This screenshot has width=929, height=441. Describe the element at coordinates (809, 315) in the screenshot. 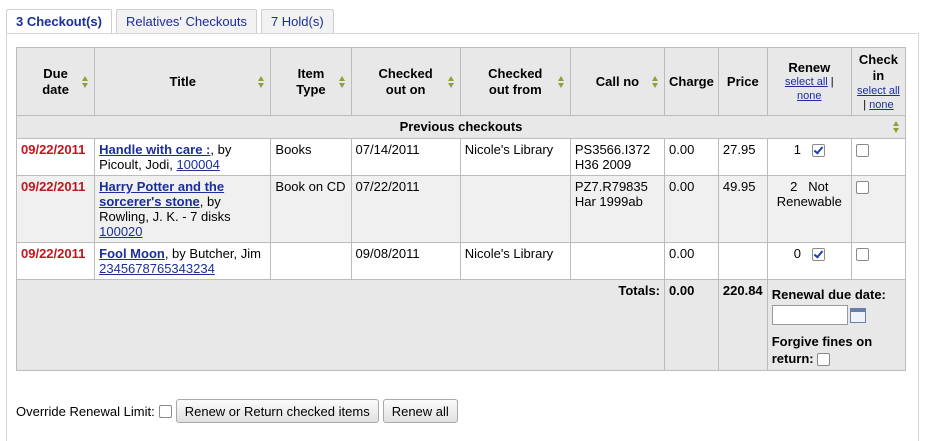

I see `renewal-due-date-input` at that location.